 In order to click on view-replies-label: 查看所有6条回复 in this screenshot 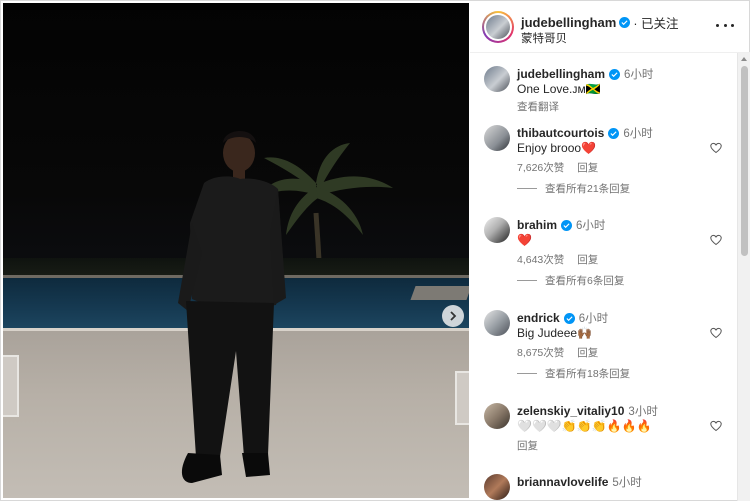, I will do `click(585, 281)`.